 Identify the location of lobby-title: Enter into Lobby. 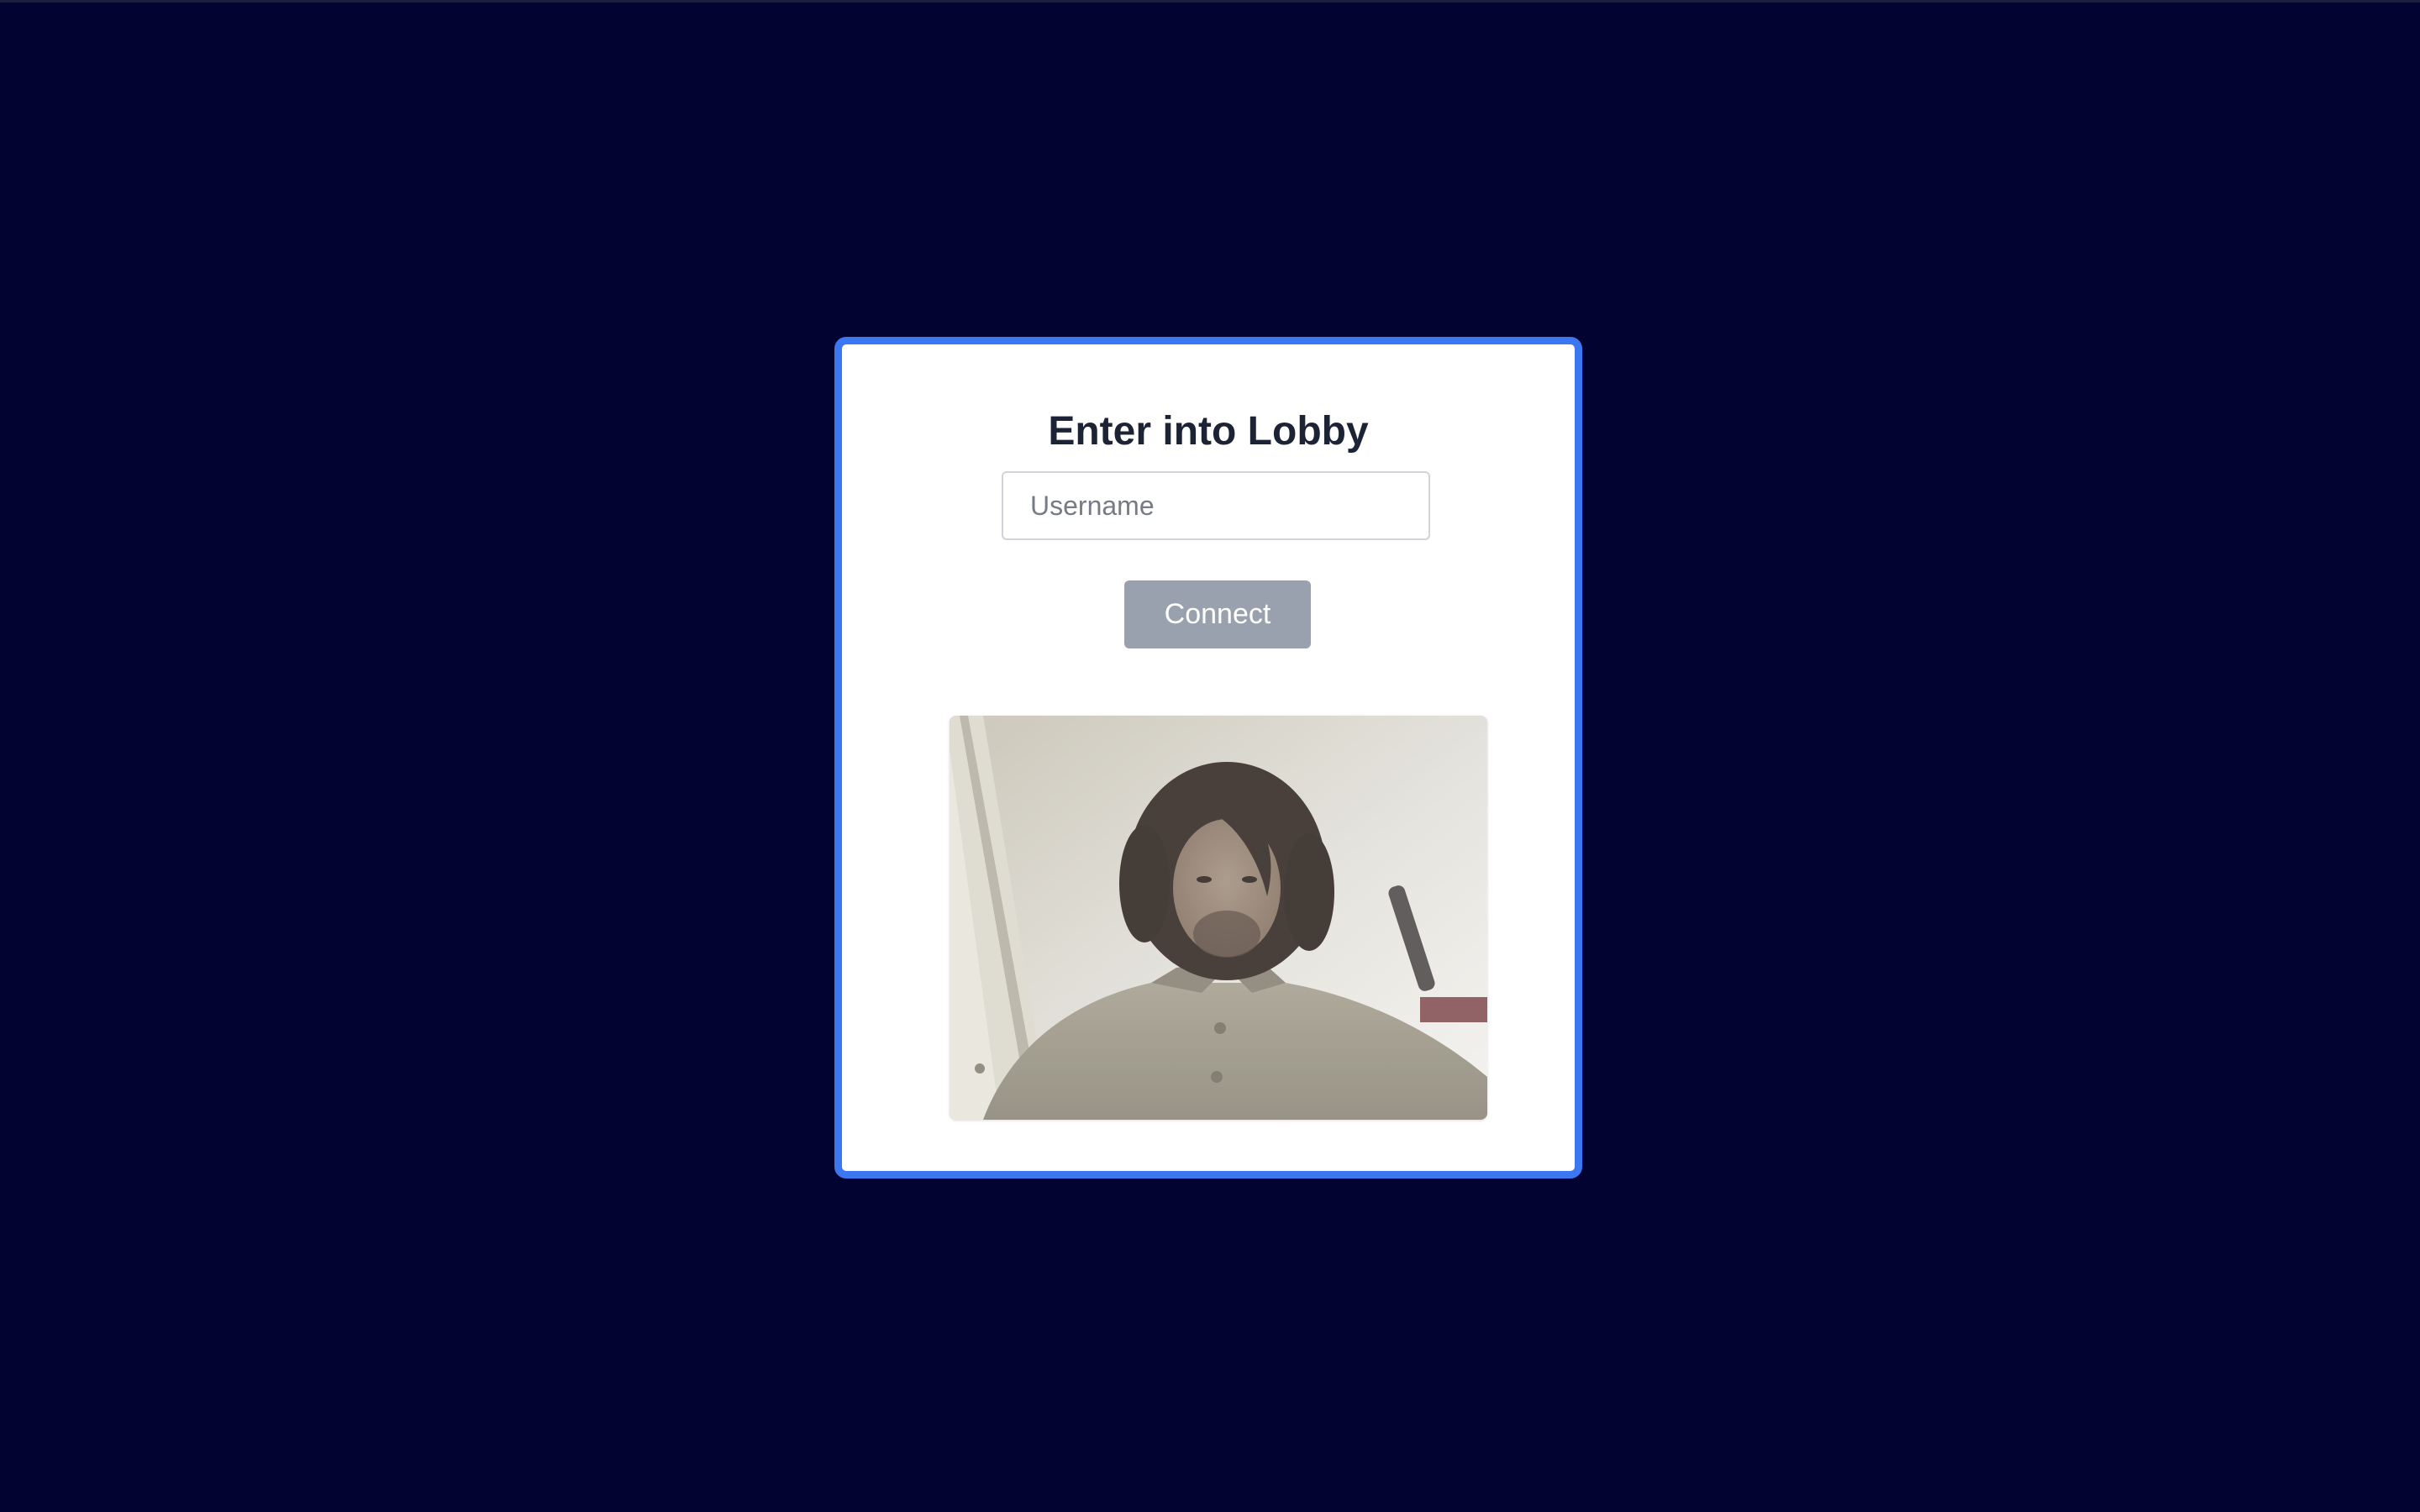
(1208, 431).